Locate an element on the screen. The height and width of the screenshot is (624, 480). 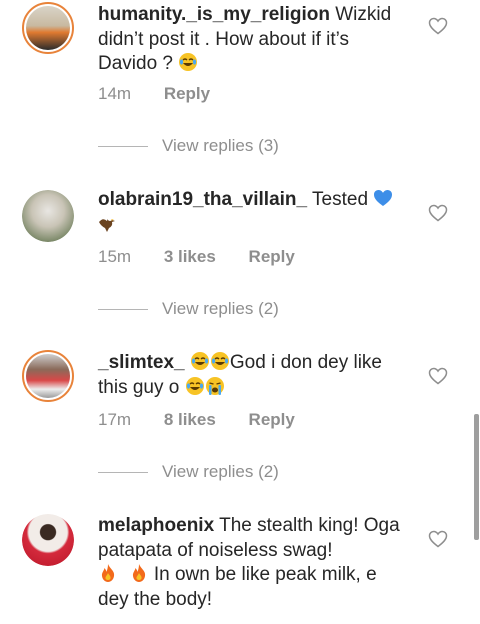
timestamp: 17m is located at coordinates (115, 419).